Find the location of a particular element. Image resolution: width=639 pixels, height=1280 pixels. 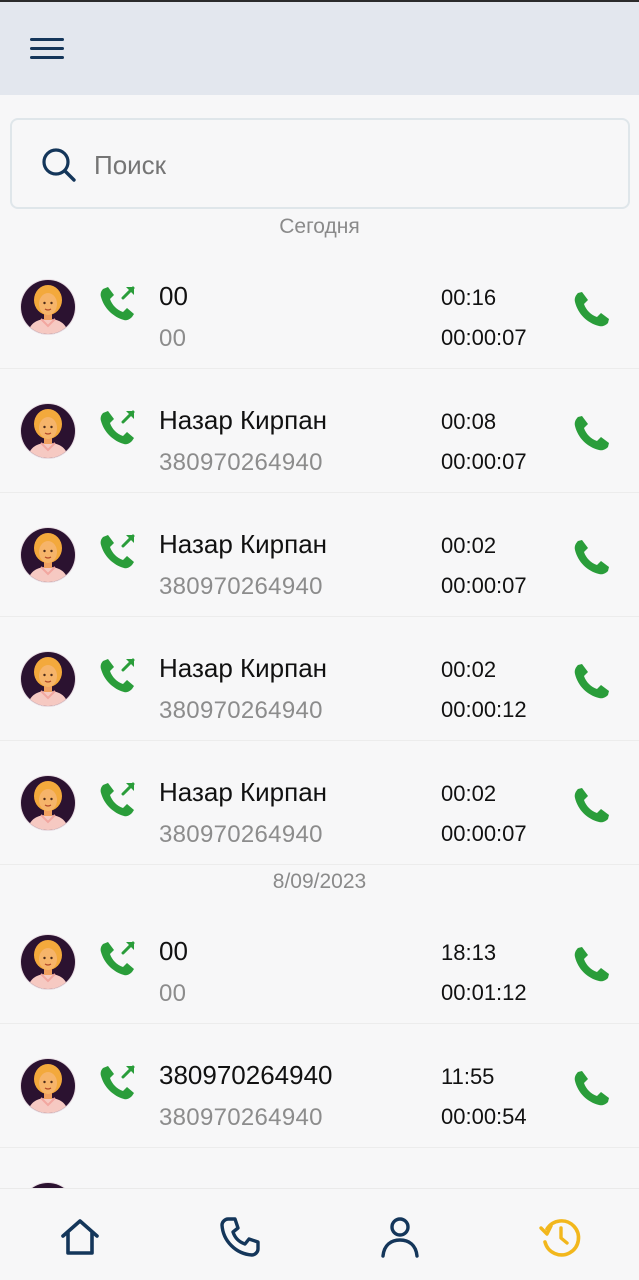

call-name: 380970264940 is located at coordinates (246, 1075).